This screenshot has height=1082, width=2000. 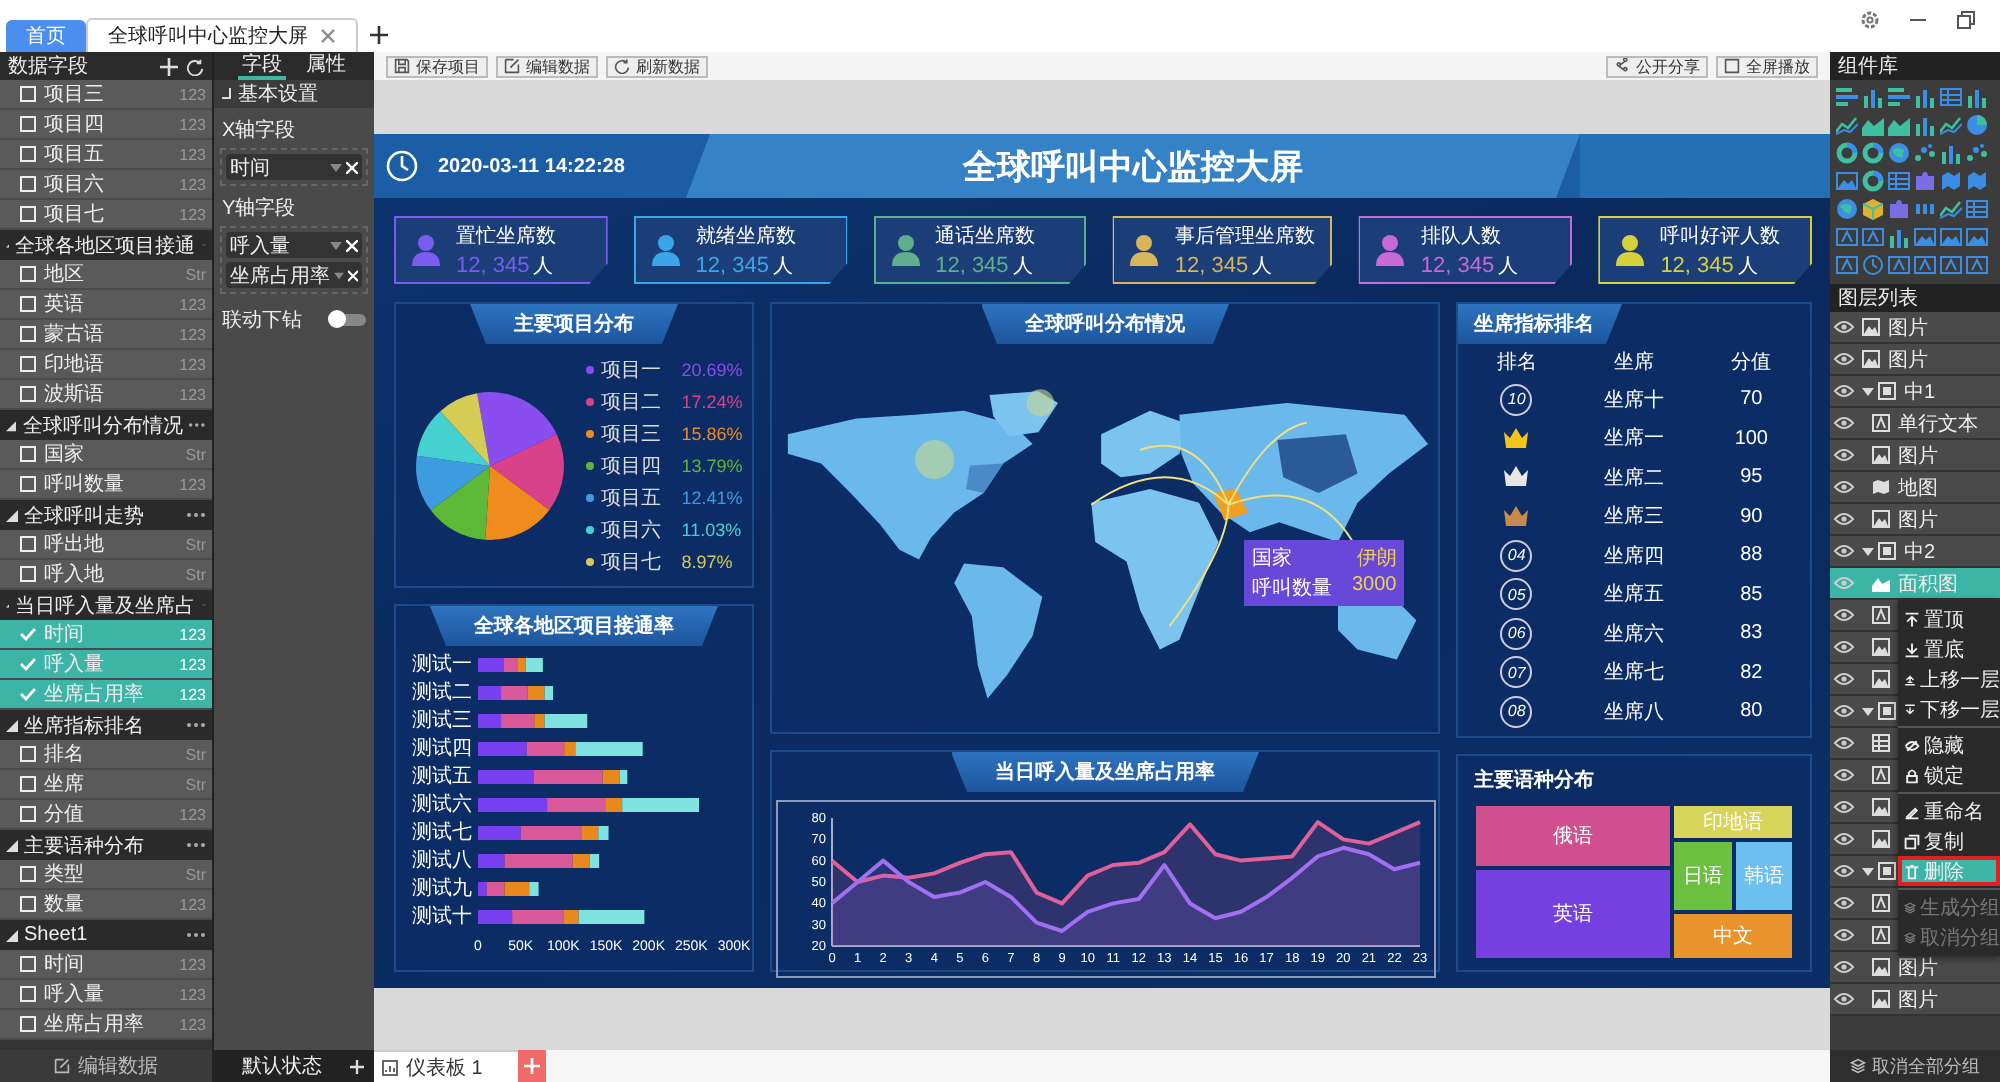 I want to click on rank-badge: 06, so click(x=1516, y=633).